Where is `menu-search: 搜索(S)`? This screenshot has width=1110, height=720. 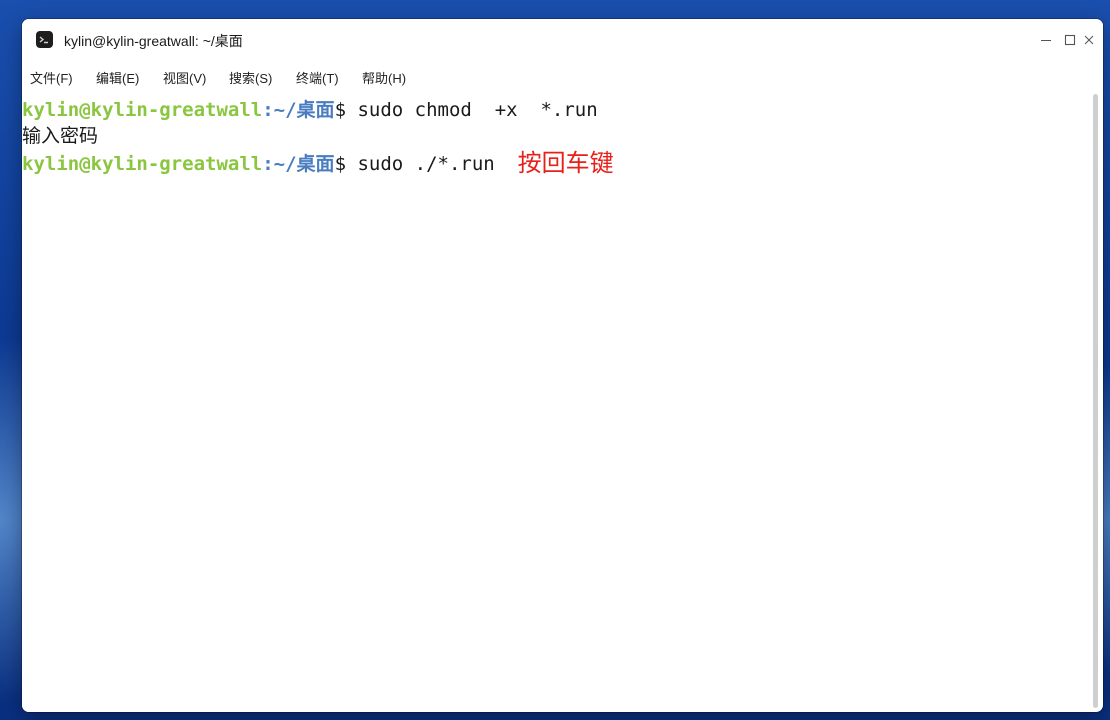 menu-search: 搜索(S) is located at coordinates (250, 77).